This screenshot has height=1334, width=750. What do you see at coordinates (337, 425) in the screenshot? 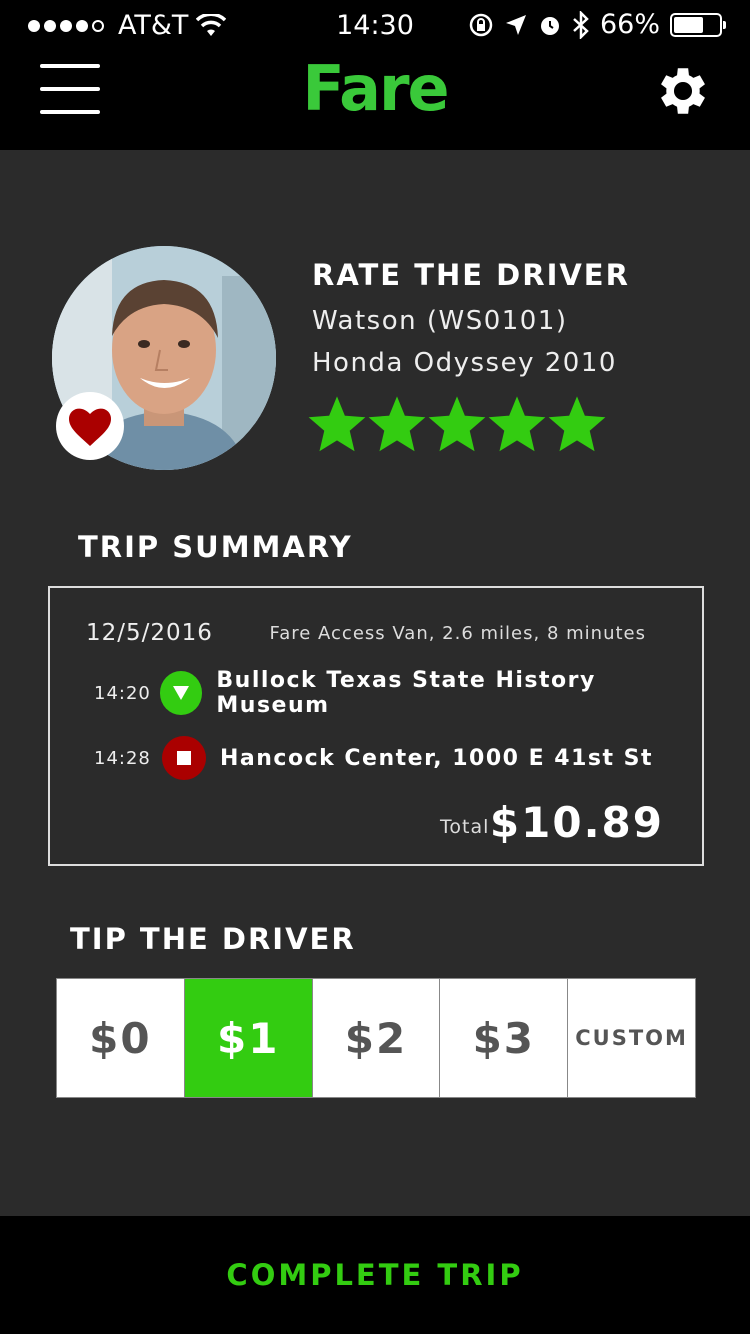
I see `star-1-icon` at bounding box center [337, 425].